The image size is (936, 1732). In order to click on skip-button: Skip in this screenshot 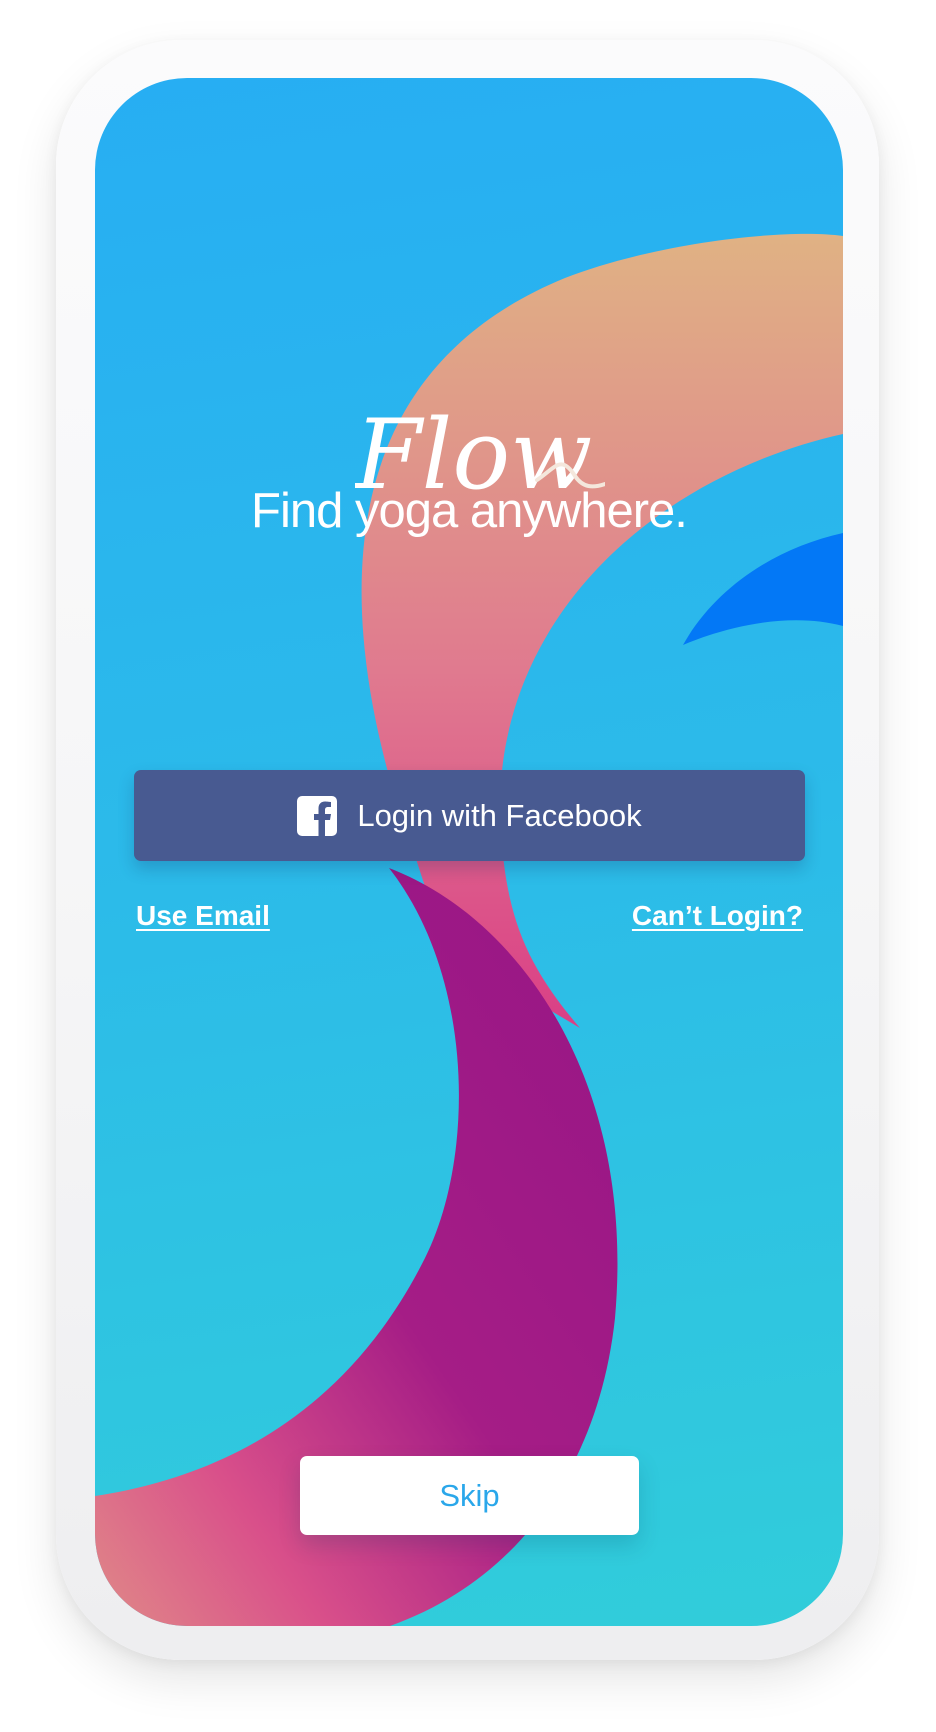, I will do `click(469, 1495)`.